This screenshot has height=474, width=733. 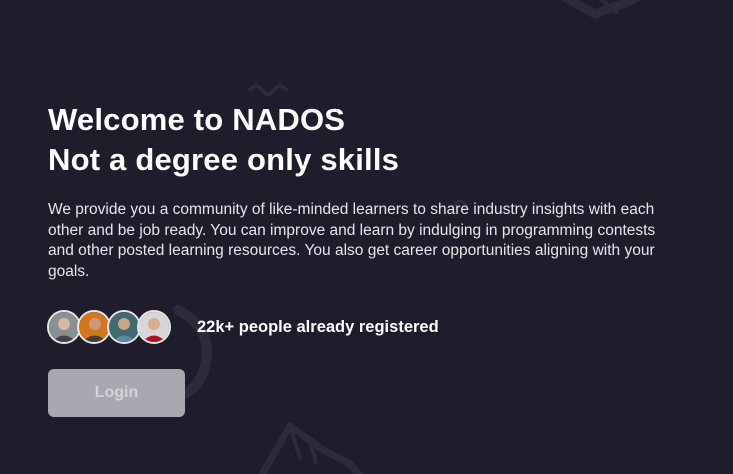 I want to click on title-line-1: Welcome to NADOS, so click(x=197, y=119).